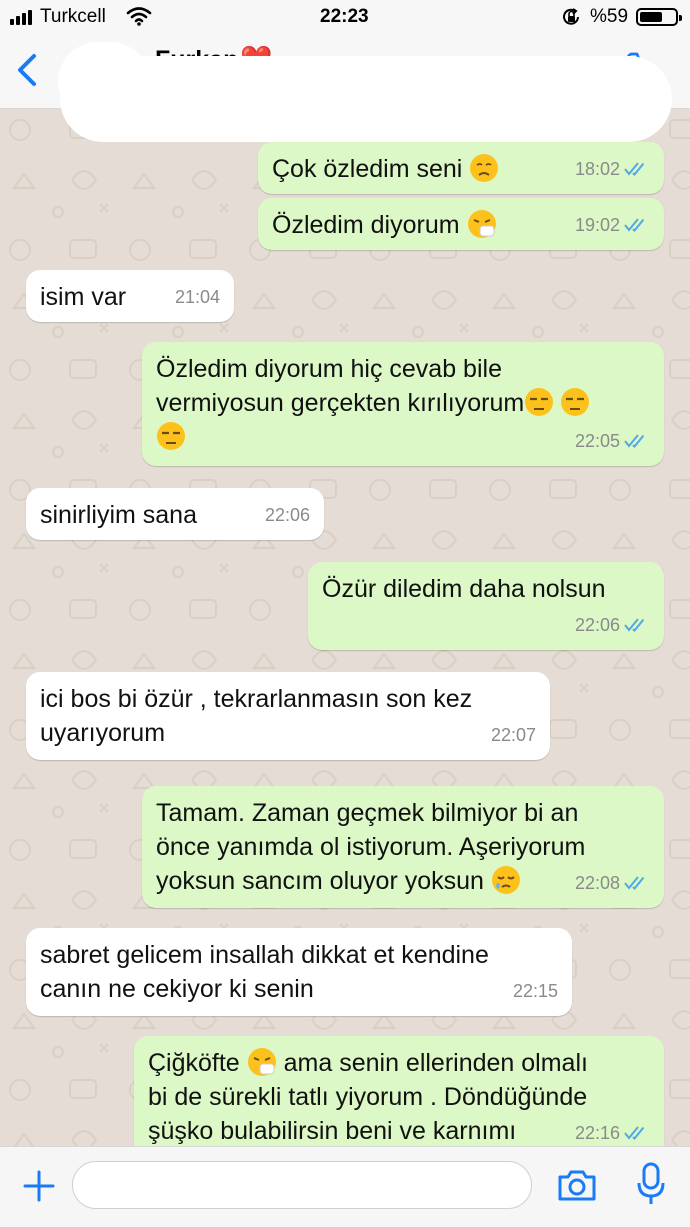 This screenshot has height=1227, width=690. I want to click on status-time: 22:23, so click(344, 16).